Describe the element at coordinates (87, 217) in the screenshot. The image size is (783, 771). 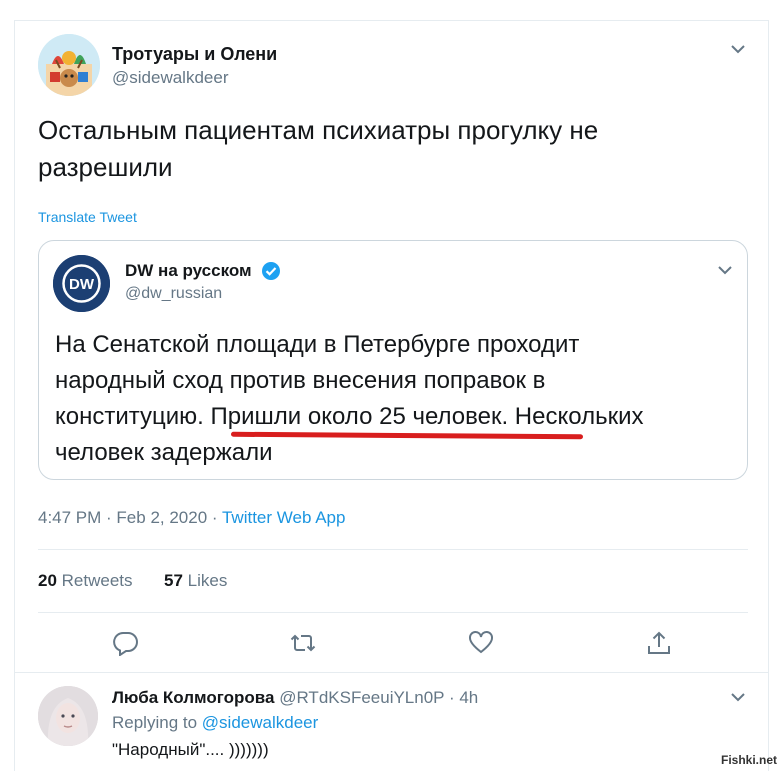
I see `translate-tweet-link: Translate Tweet` at that location.